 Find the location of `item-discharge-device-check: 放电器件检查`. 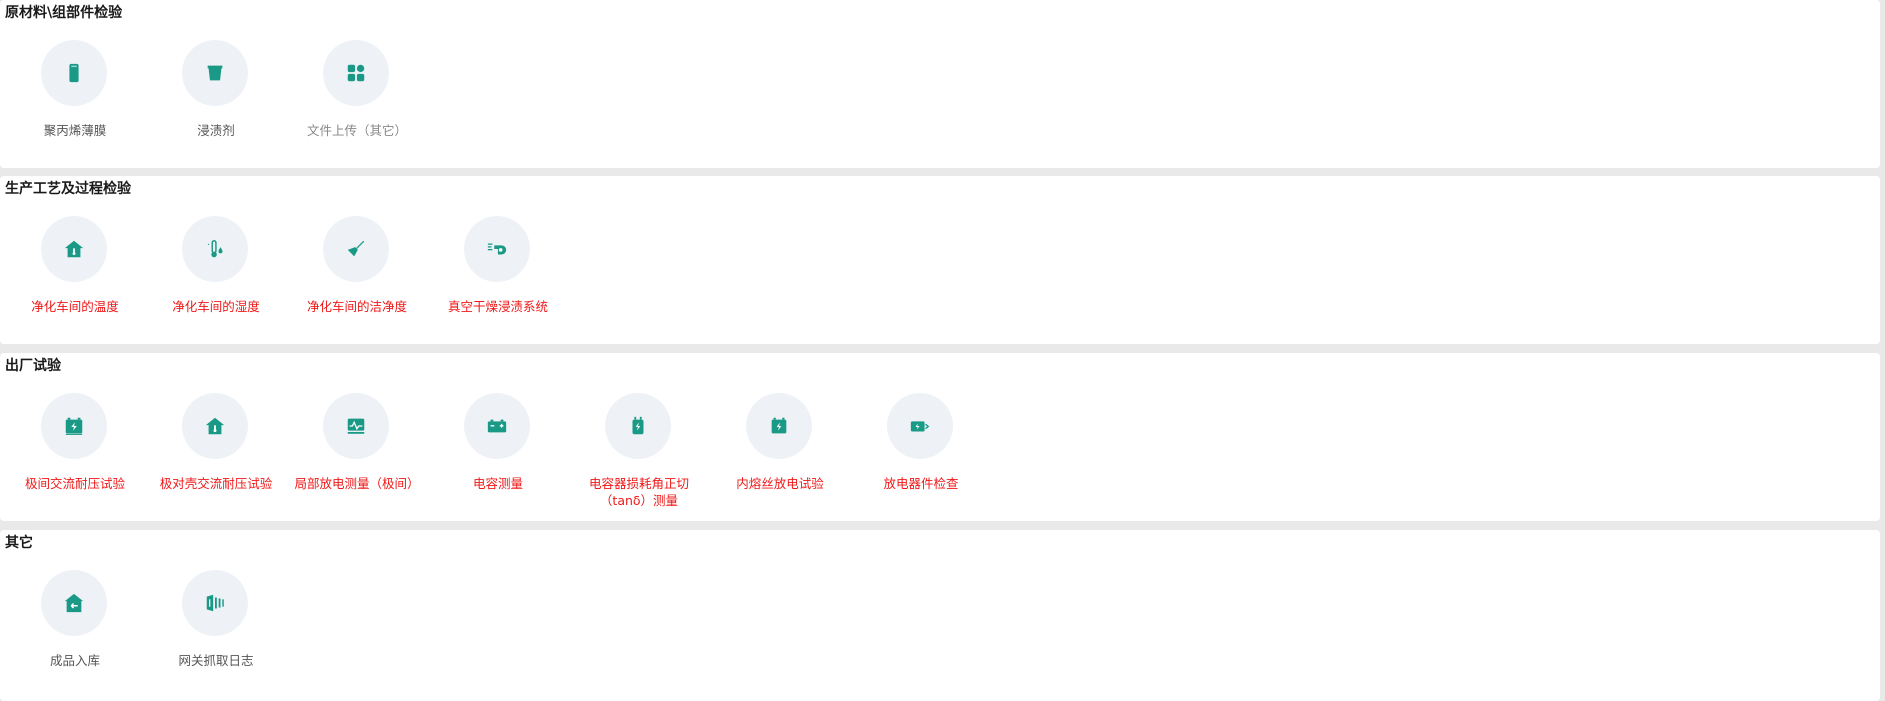

item-discharge-device-check: 放电器件检查 is located at coordinates (921, 458).